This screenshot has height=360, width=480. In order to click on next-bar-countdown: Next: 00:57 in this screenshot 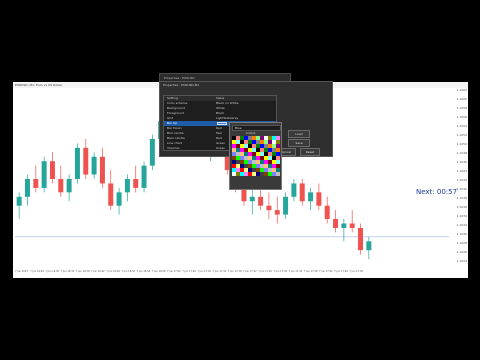, I will do `click(437, 192)`.